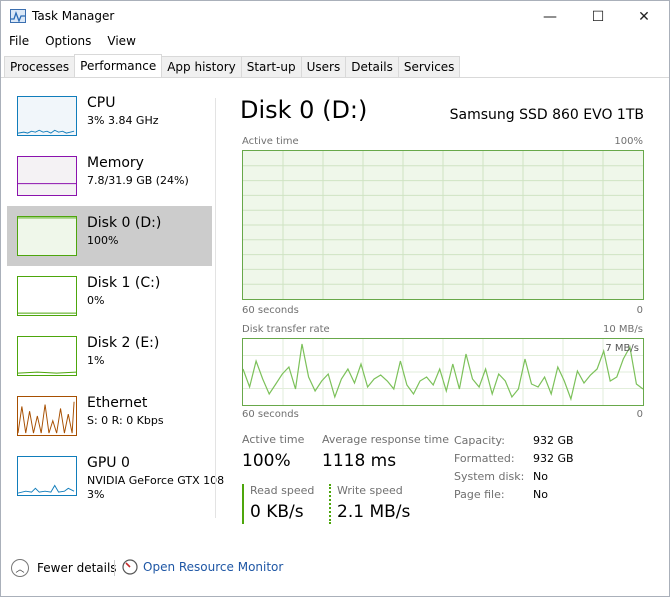  I want to click on sidebar-item-memory: Memory 7.8/31.9 GB (24%), so click(109, 176).